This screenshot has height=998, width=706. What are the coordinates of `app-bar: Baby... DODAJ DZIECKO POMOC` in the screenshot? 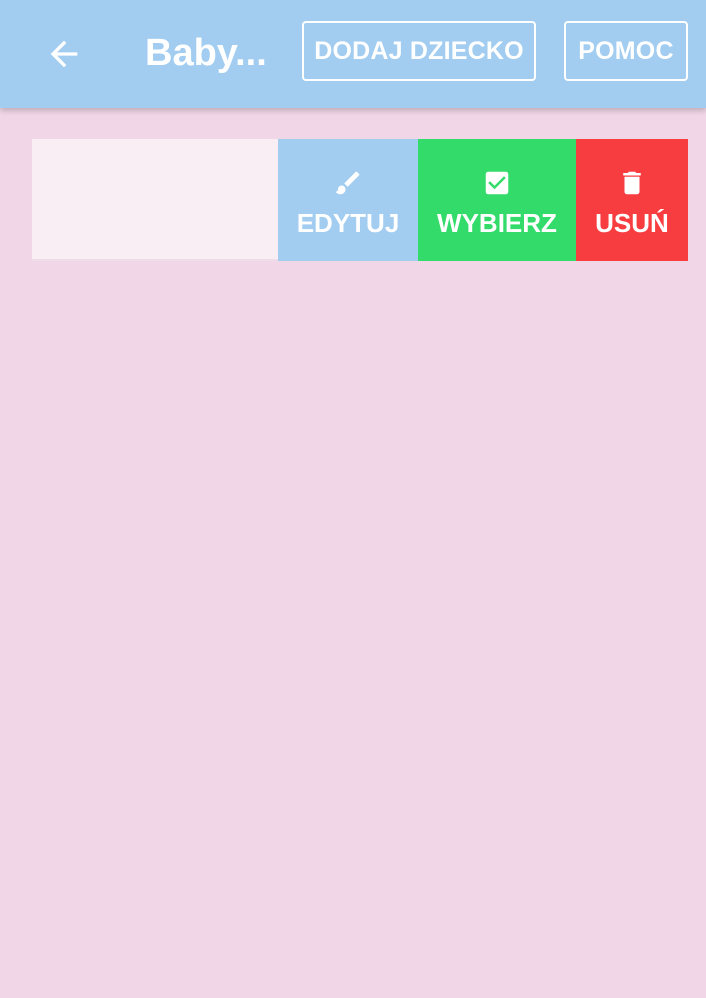 It's located at (353, 54).